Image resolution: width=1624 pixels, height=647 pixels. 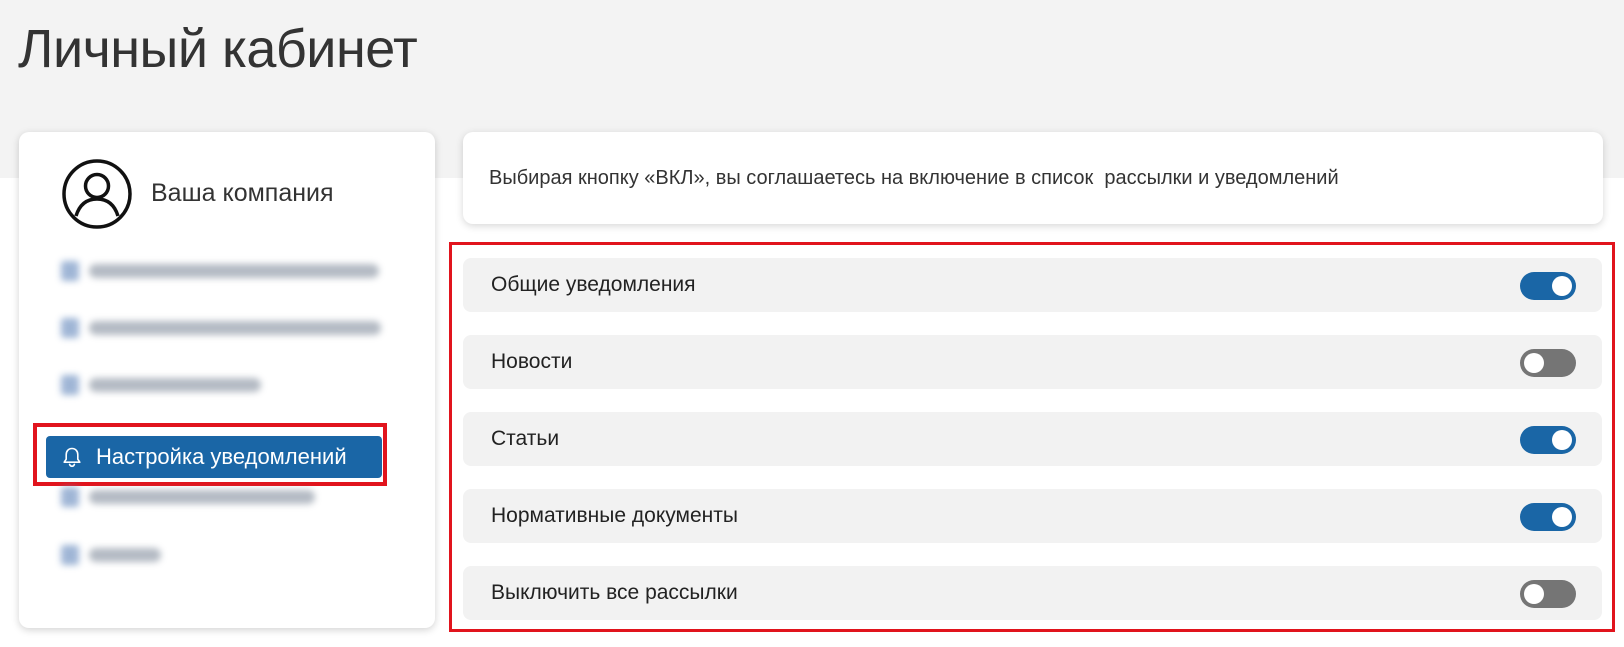 What do you see at coordinates (525, 438) in the screenshot?
I see `setting-label: Статьи` at bounding box center [525, 438].